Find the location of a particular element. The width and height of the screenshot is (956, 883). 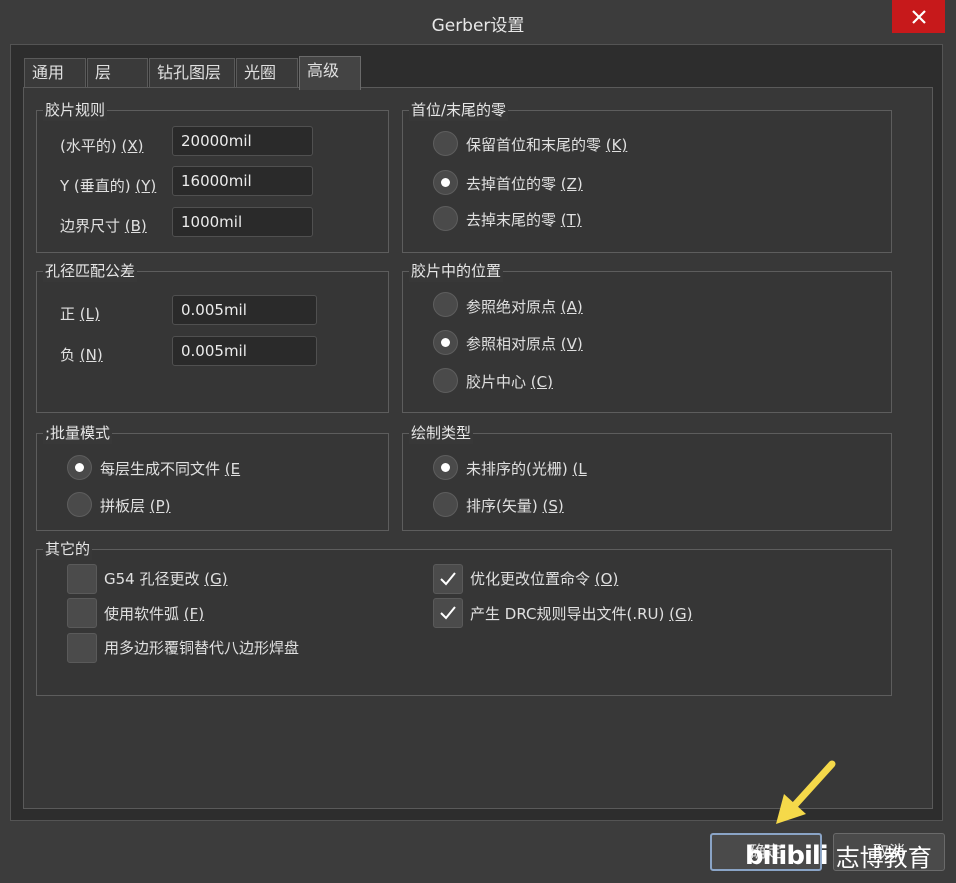

film-y-label: Y (垂直的) (Y) is located at coordinates (108, 186).